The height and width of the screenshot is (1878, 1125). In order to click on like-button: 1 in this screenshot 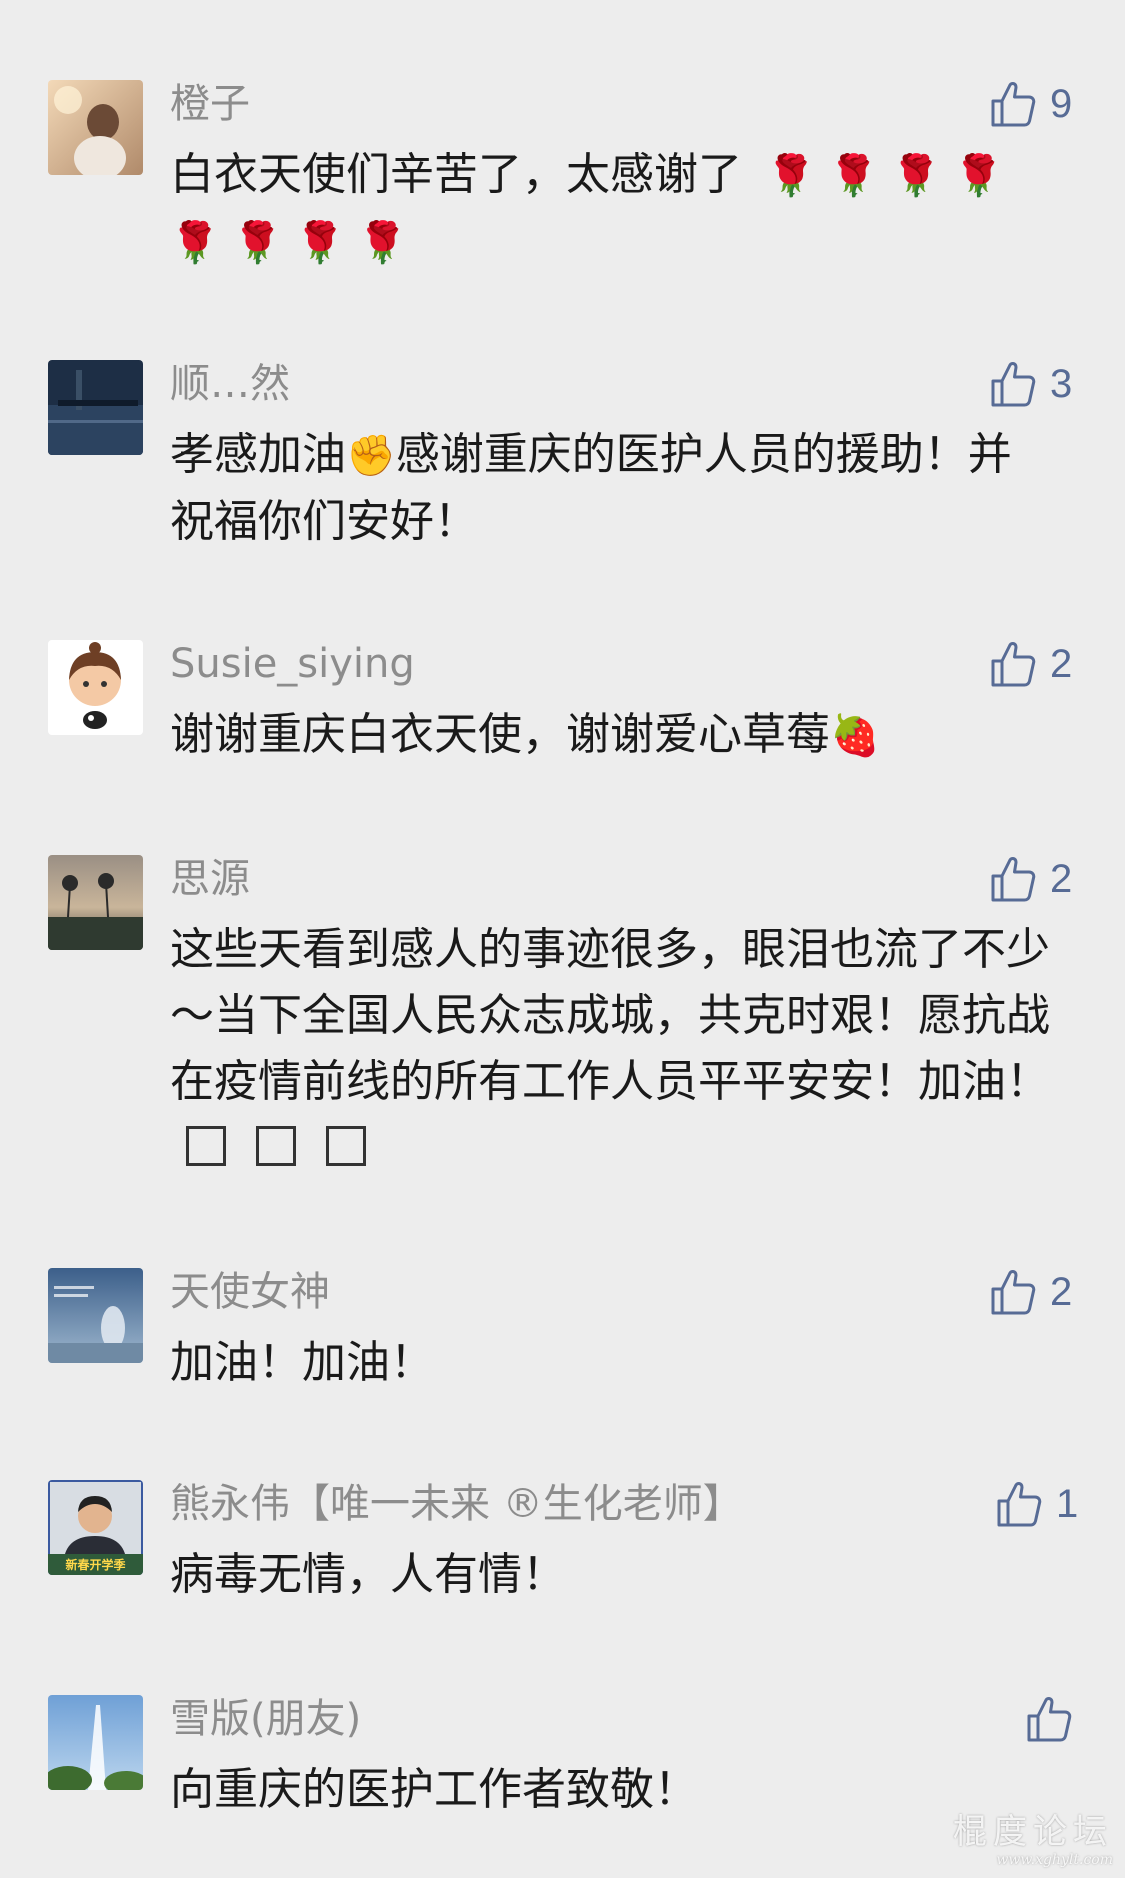, I will do `click(1037, 1504)`.